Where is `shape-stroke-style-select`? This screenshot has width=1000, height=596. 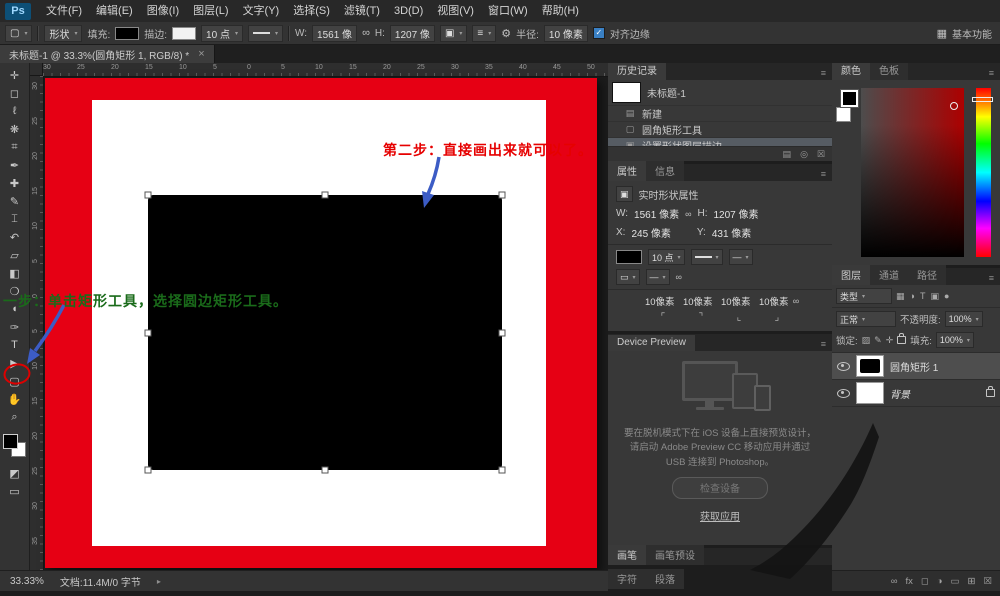
shape-stroke-style-select is located at coordinates (706, 257).